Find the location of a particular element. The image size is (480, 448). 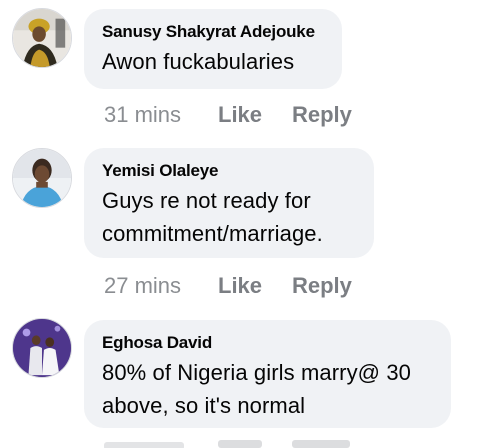

comment-actions-cut-off is located at coordinates (240, 443).